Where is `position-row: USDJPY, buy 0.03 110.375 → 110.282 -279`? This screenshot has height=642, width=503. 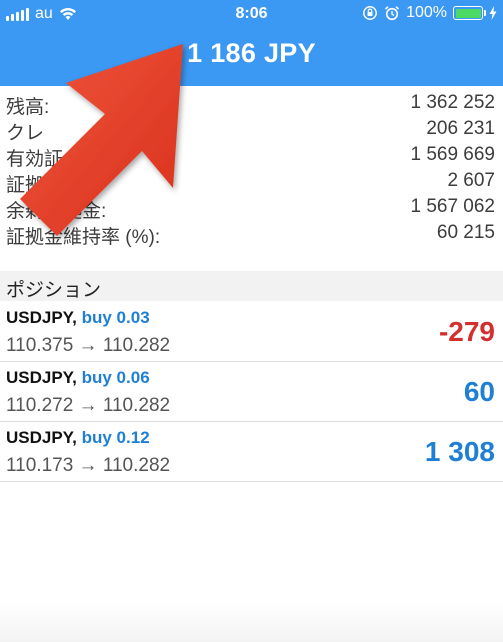 position-row: USDJPY, buy 0.03 110.375 → 110.282 -279 is located at coordinates (251, 332).